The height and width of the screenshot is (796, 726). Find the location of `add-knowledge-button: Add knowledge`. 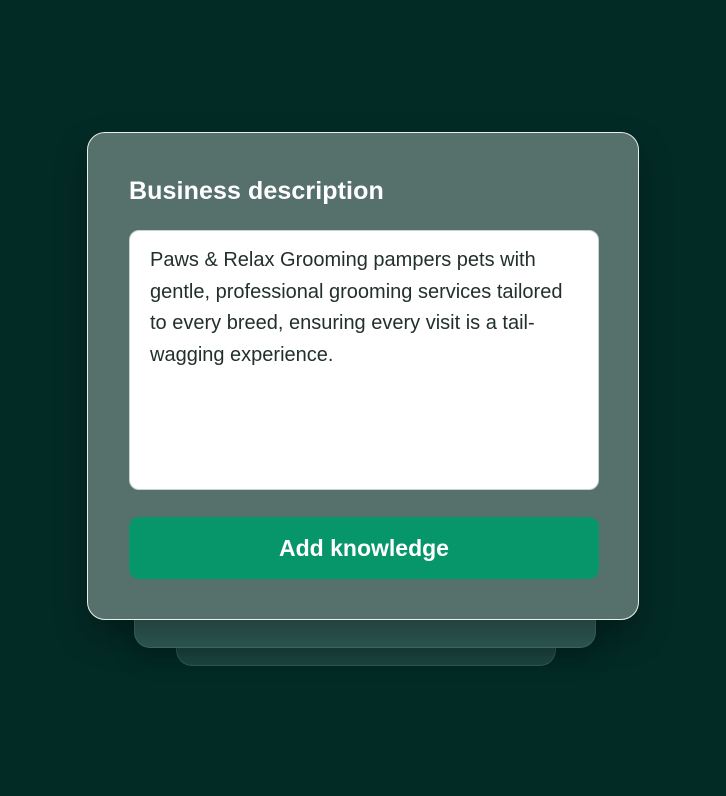

add-knowledge-button: Add knowledge is located at coordinates (364, 548).